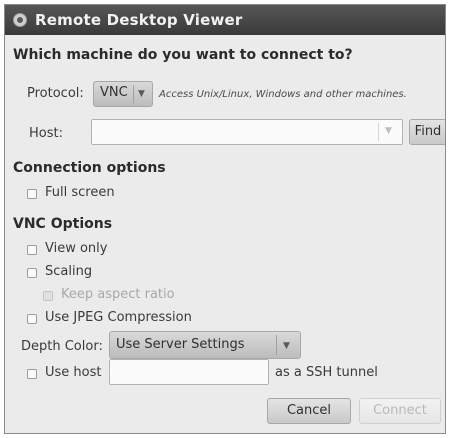 The height and width of the screenshot is (438, 450). Describe the element at coordinates (32, 374) in the screenshot. I see `use-host-checkbox` at that location.